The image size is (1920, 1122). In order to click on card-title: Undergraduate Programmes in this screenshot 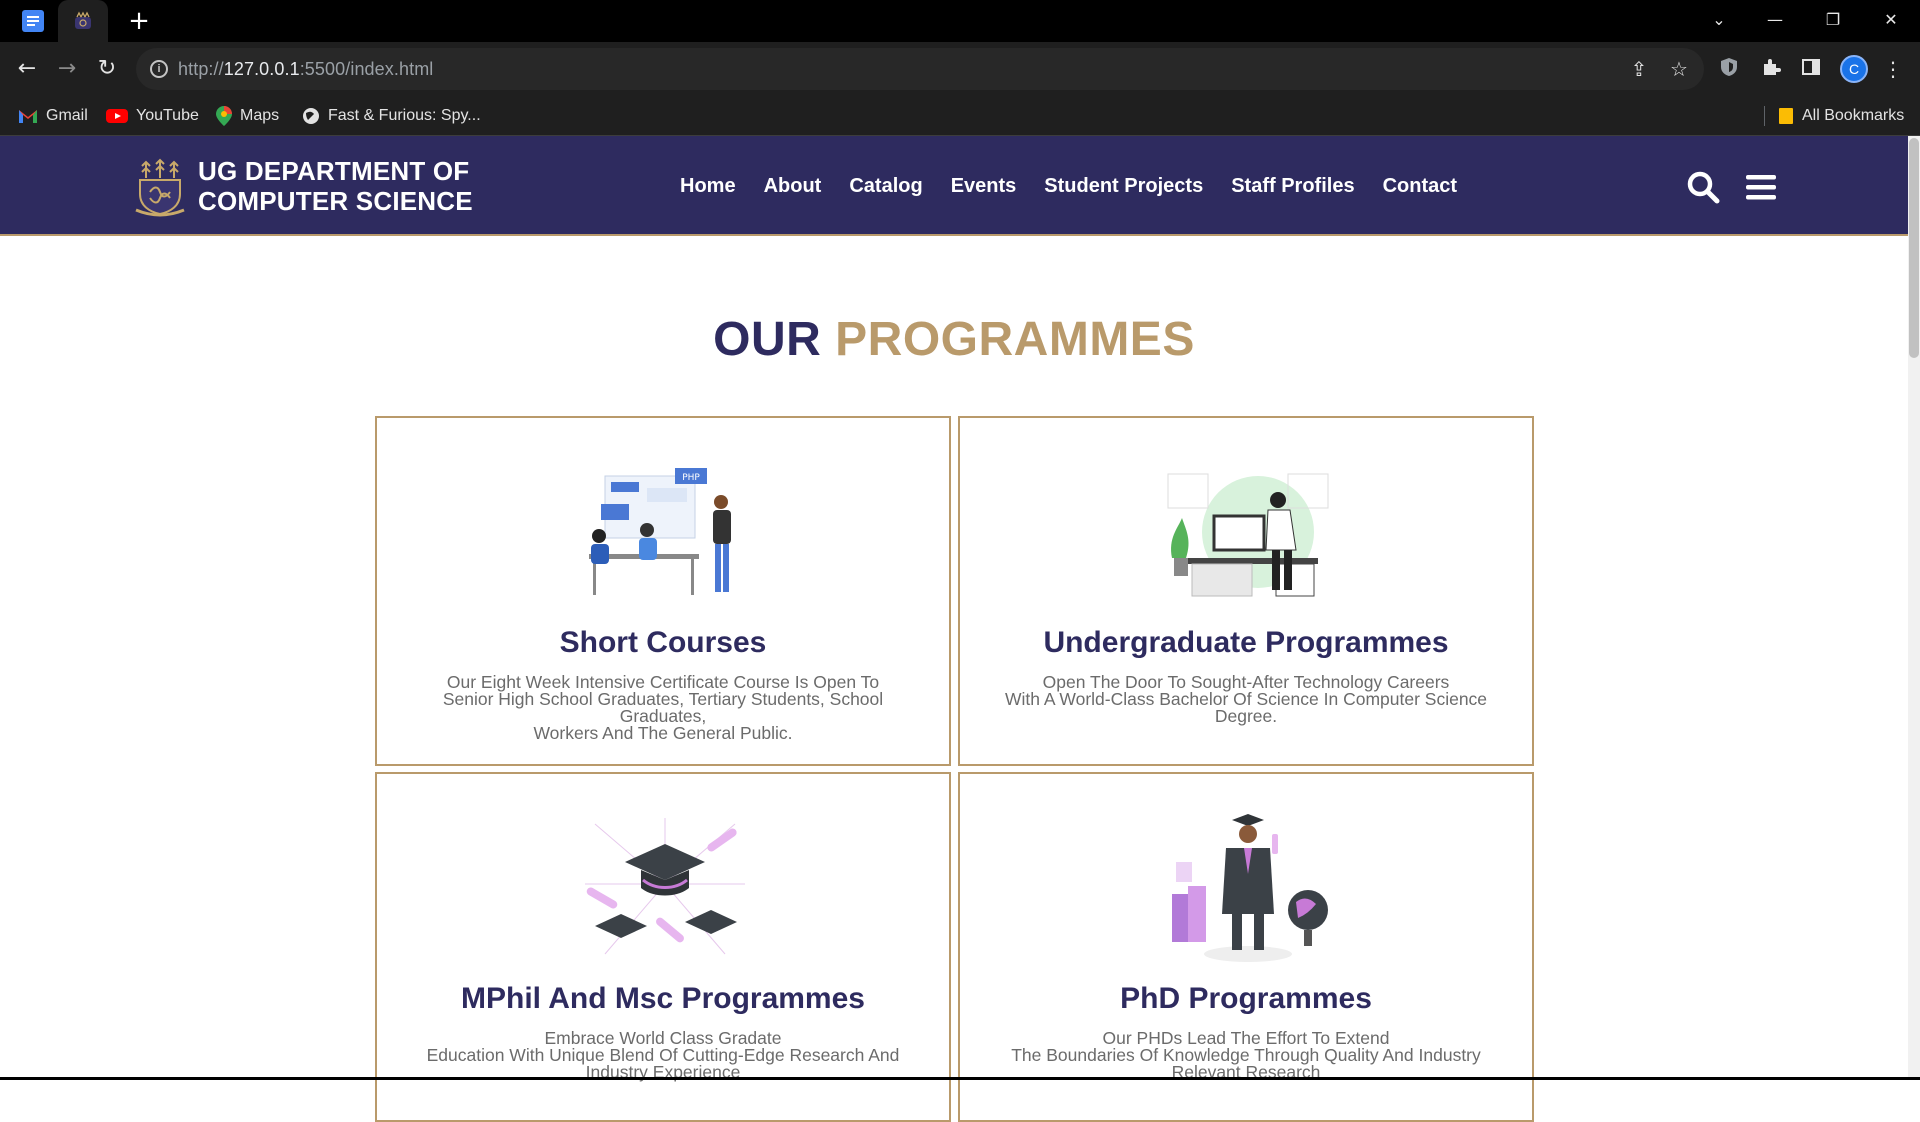, I will do `click(1246, 642)`.